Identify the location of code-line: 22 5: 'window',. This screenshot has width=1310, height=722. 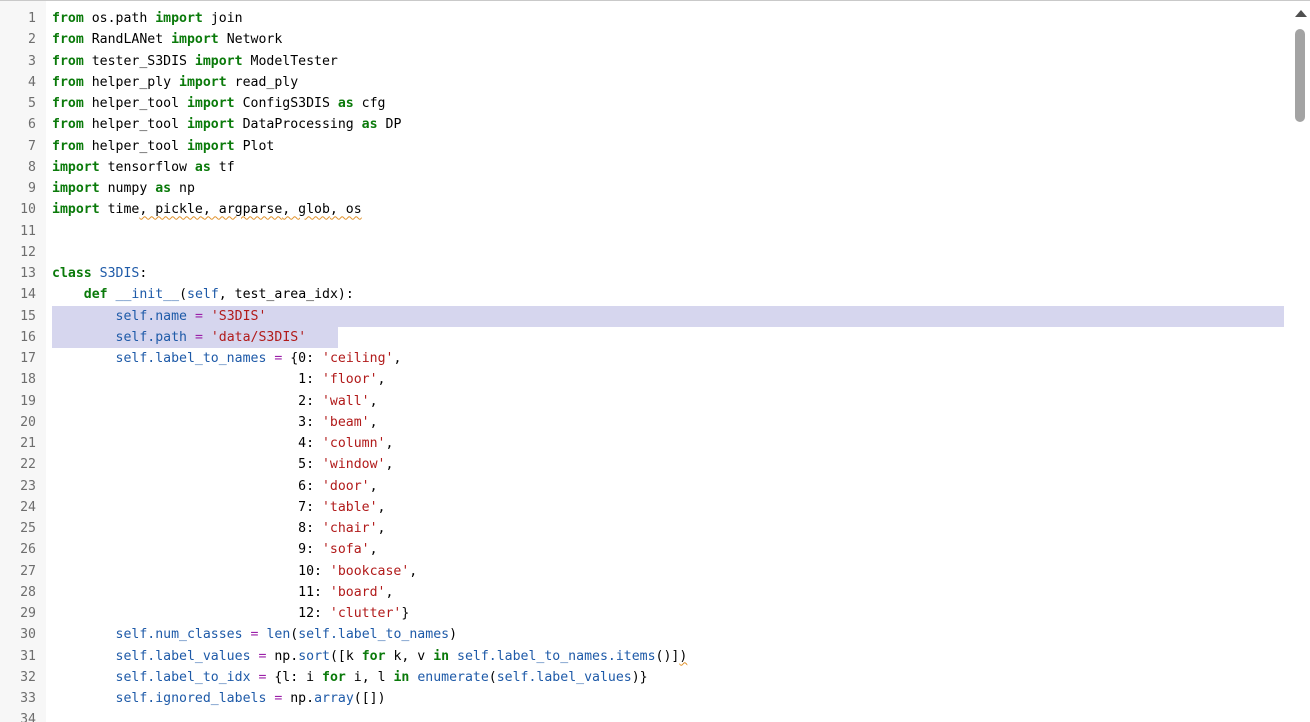
(645, 464).